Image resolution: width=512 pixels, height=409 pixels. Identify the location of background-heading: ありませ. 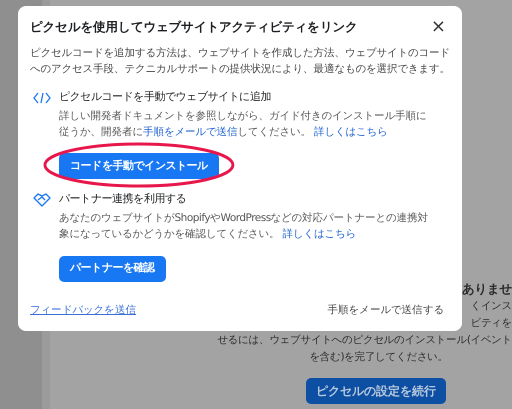
(487, 289).